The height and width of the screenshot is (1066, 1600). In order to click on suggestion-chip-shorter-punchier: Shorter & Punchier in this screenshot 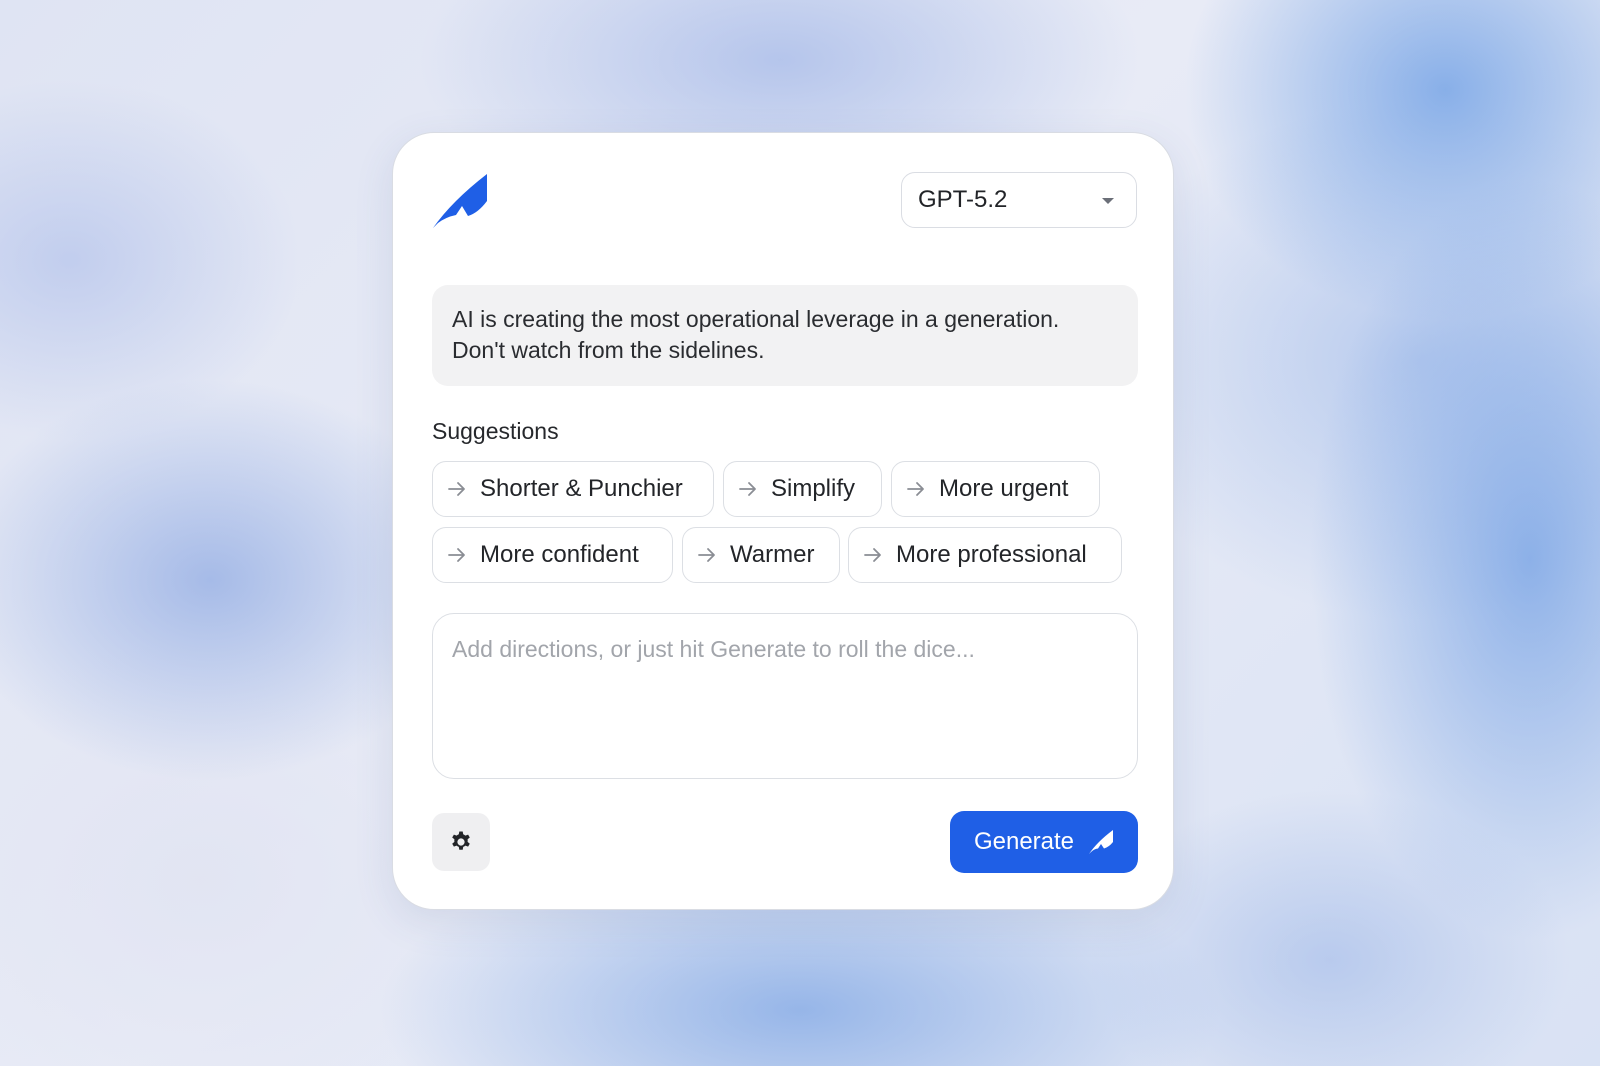, I will do `click(573, 489)`.